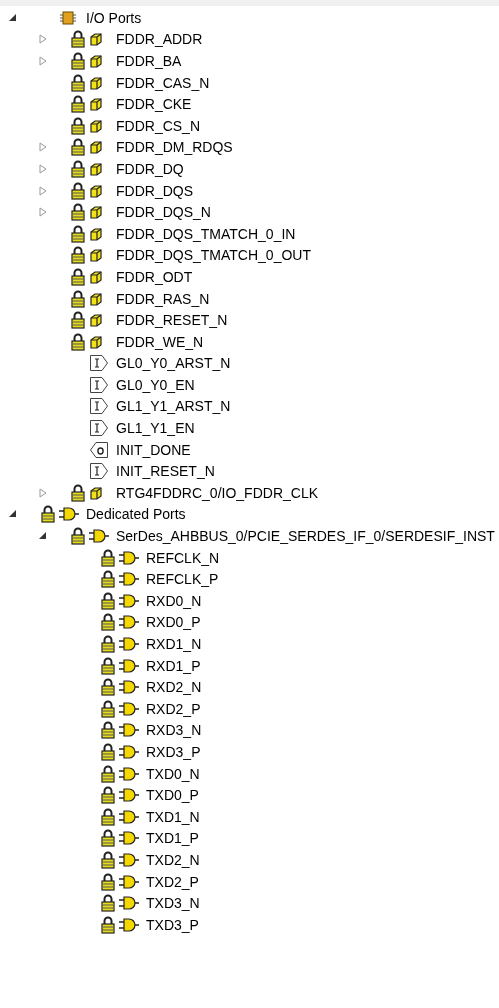  Describe the element at coordinates (158, 39) in the screenshot. I see `tree-item-label: FDDR_ADDR` at that location.